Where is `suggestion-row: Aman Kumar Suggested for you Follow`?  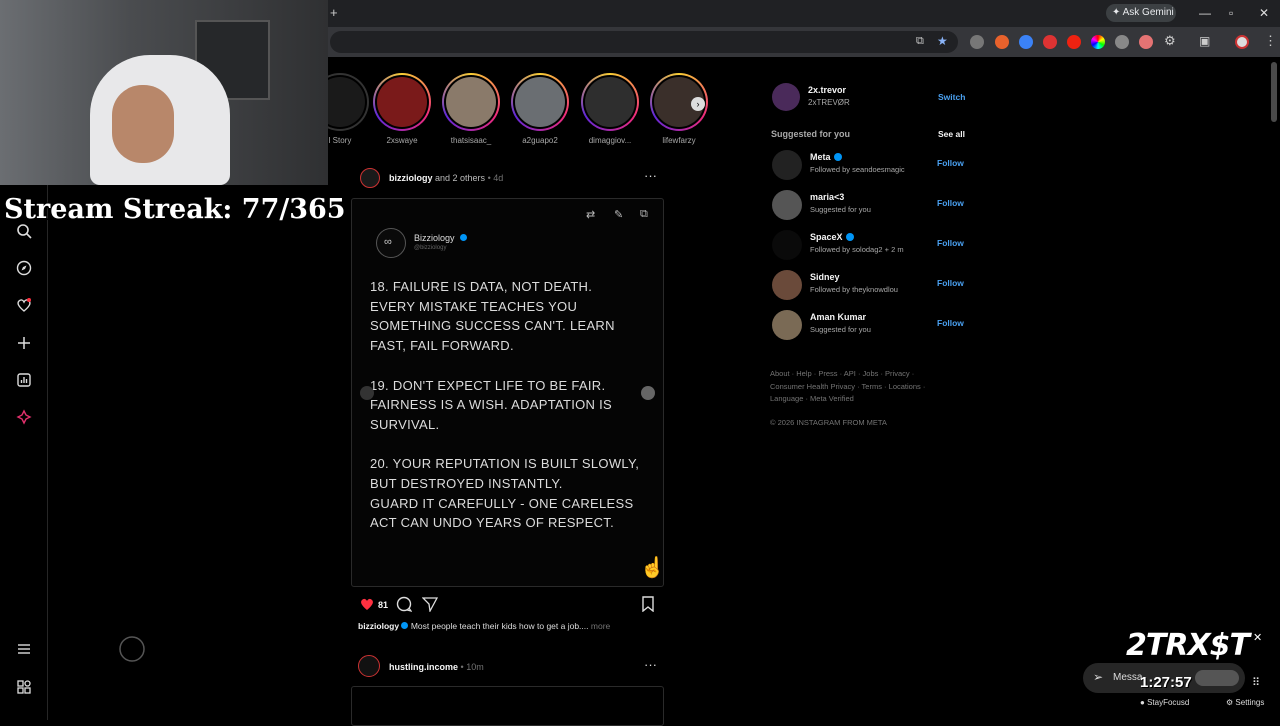
suggestion-row: Aman Kumar Suggested for you Follow is located at coordinates (868, 326).